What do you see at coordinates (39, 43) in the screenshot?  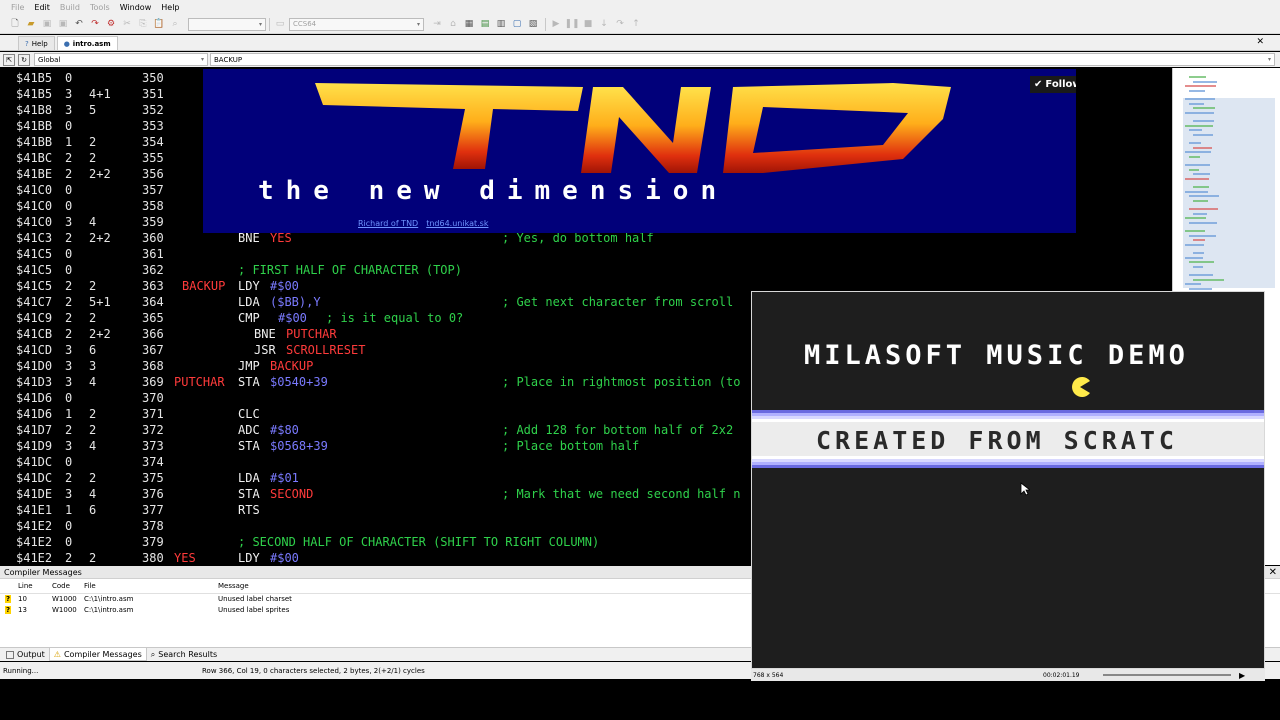 I see `tab-help-label: Help` at bounding box center [39, 43].